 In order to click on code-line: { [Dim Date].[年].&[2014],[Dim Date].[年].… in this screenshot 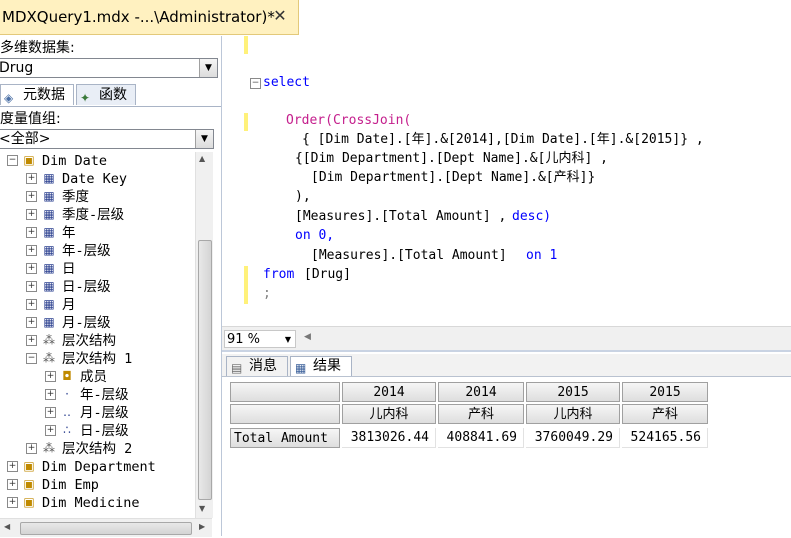, I will do `click(503, 139)`.